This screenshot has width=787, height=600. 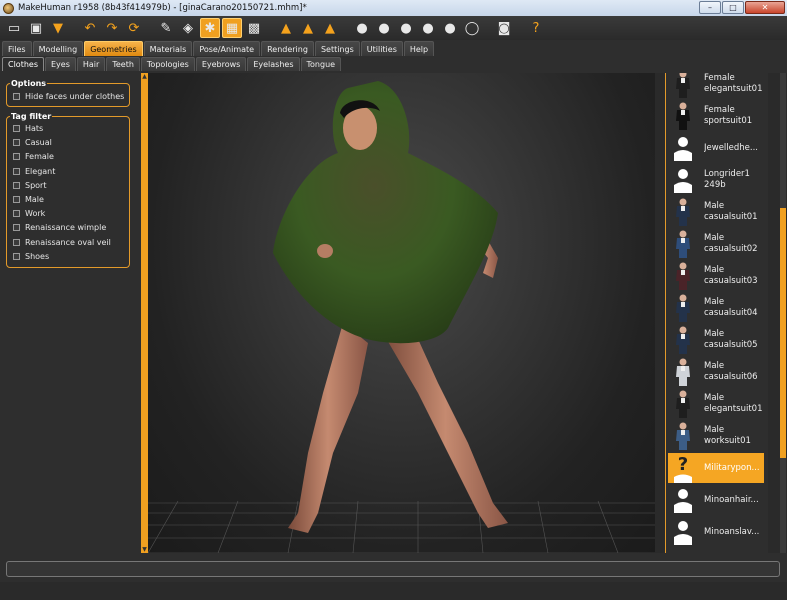 What do you see at coordinates (716, 340) in the screenshot?
I see `clothes-list-item: Male casualsuit05` at bounding box center [716, 340].